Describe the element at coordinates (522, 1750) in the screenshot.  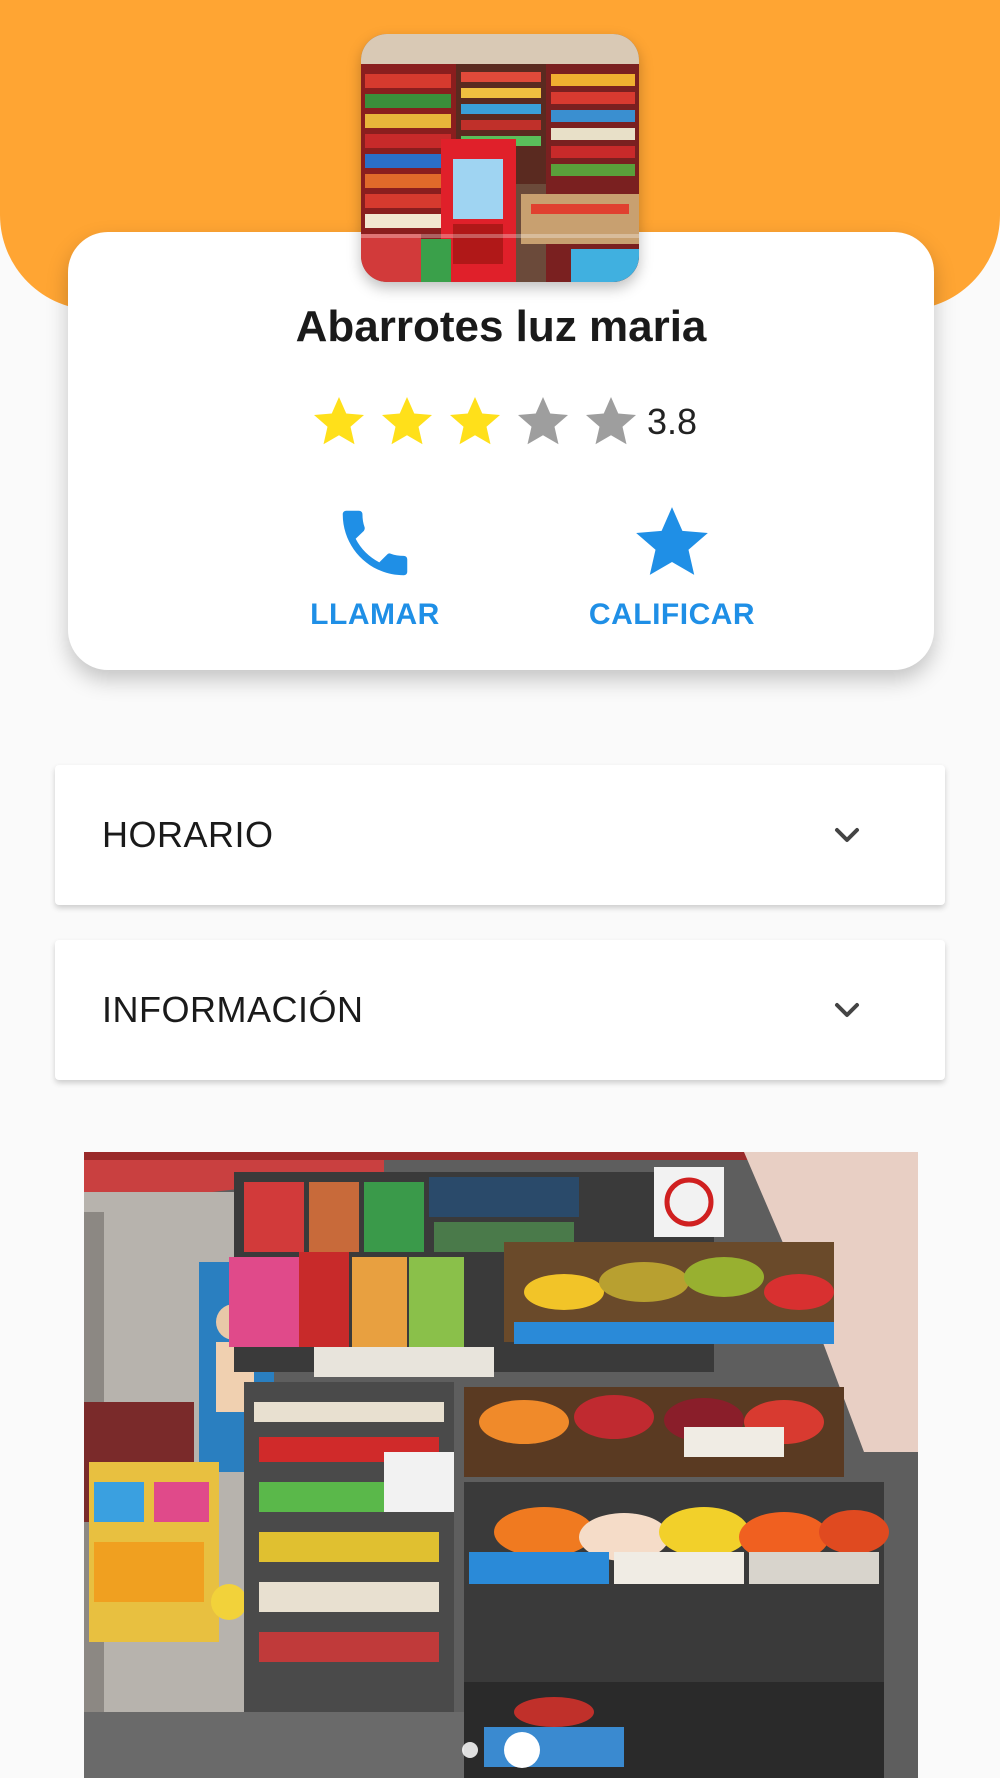
I see `carousel-dot-active` at that location.